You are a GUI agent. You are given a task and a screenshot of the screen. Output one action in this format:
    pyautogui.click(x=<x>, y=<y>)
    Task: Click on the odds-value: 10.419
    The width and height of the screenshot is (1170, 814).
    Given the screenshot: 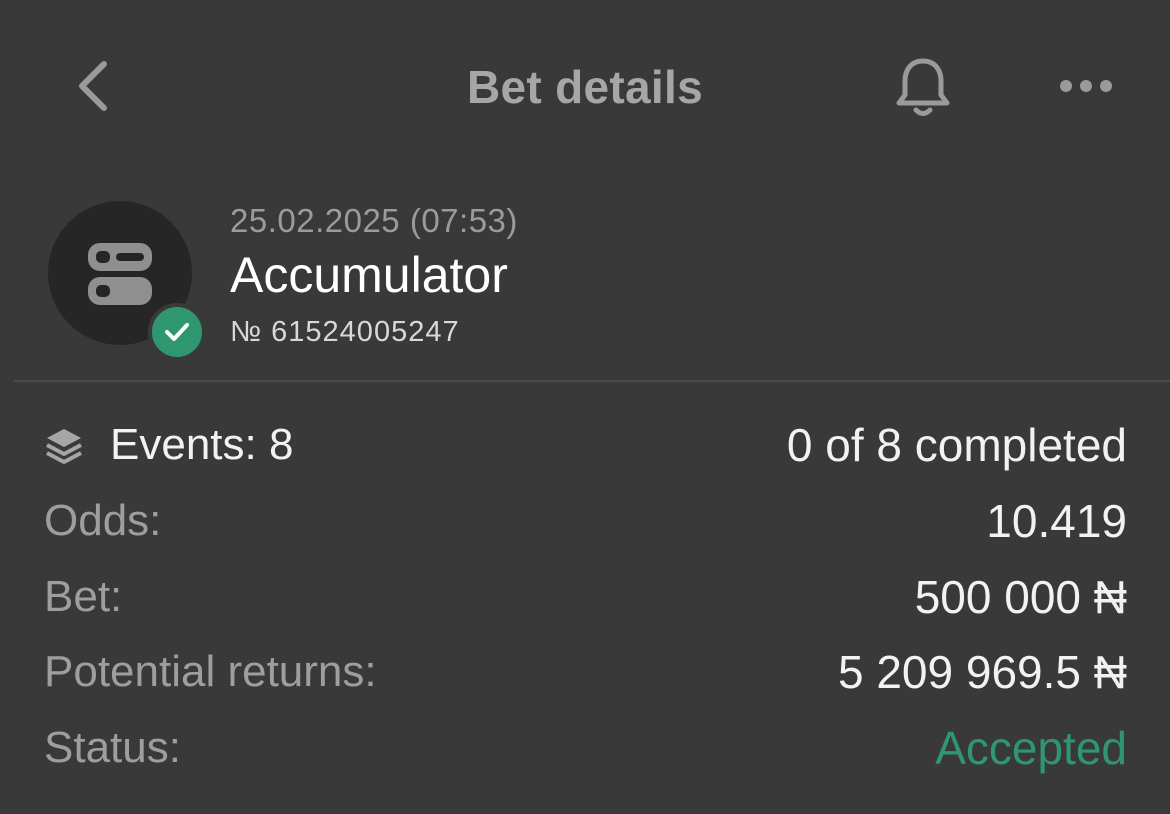 What is the action you would take?
    pyautogui.click(x=1056, y=521)
    